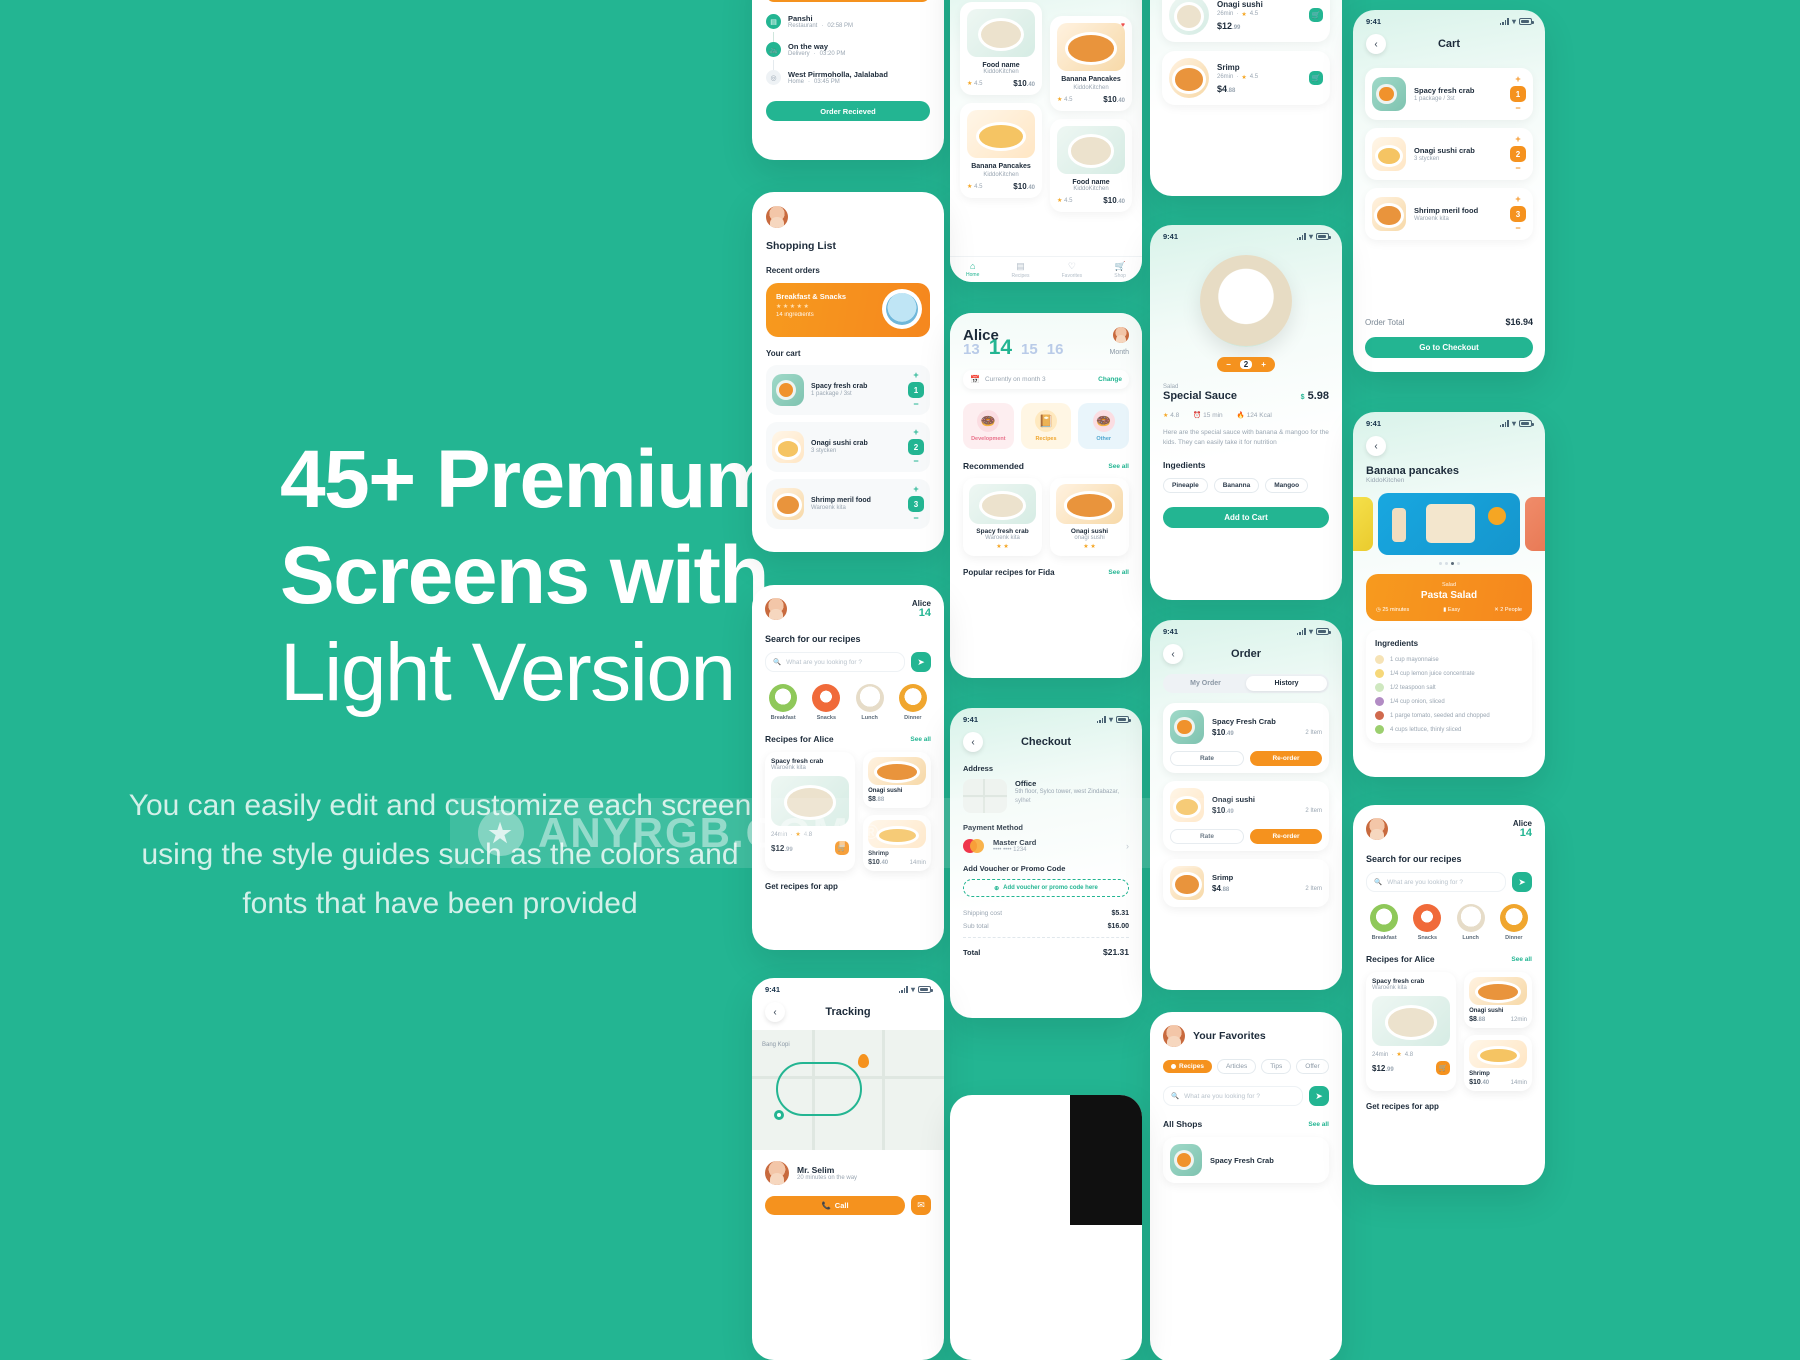 This screenshot has height=1360, width=1800. I want to click on tab-home: ⌂ Home, so click(972, 269).